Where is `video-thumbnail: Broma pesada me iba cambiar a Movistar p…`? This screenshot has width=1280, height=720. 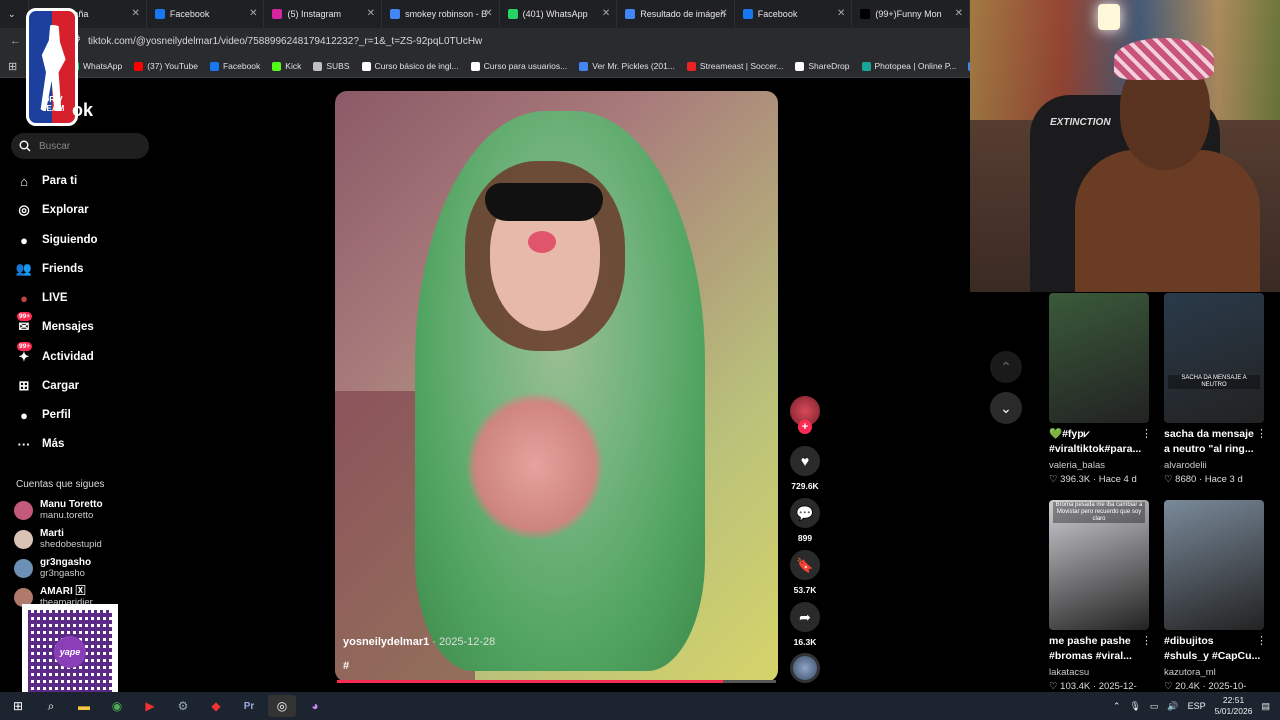
video-thumbnail: Broma pesada me iba cambiar a Movistar p… is located at coordinates (1099, 565).